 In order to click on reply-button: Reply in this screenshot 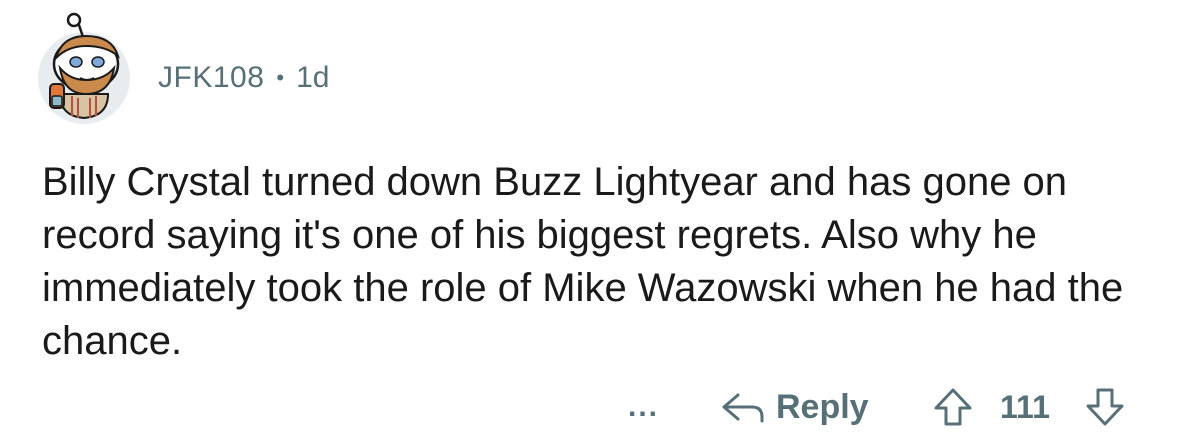, I will do `click(793, 407)`.